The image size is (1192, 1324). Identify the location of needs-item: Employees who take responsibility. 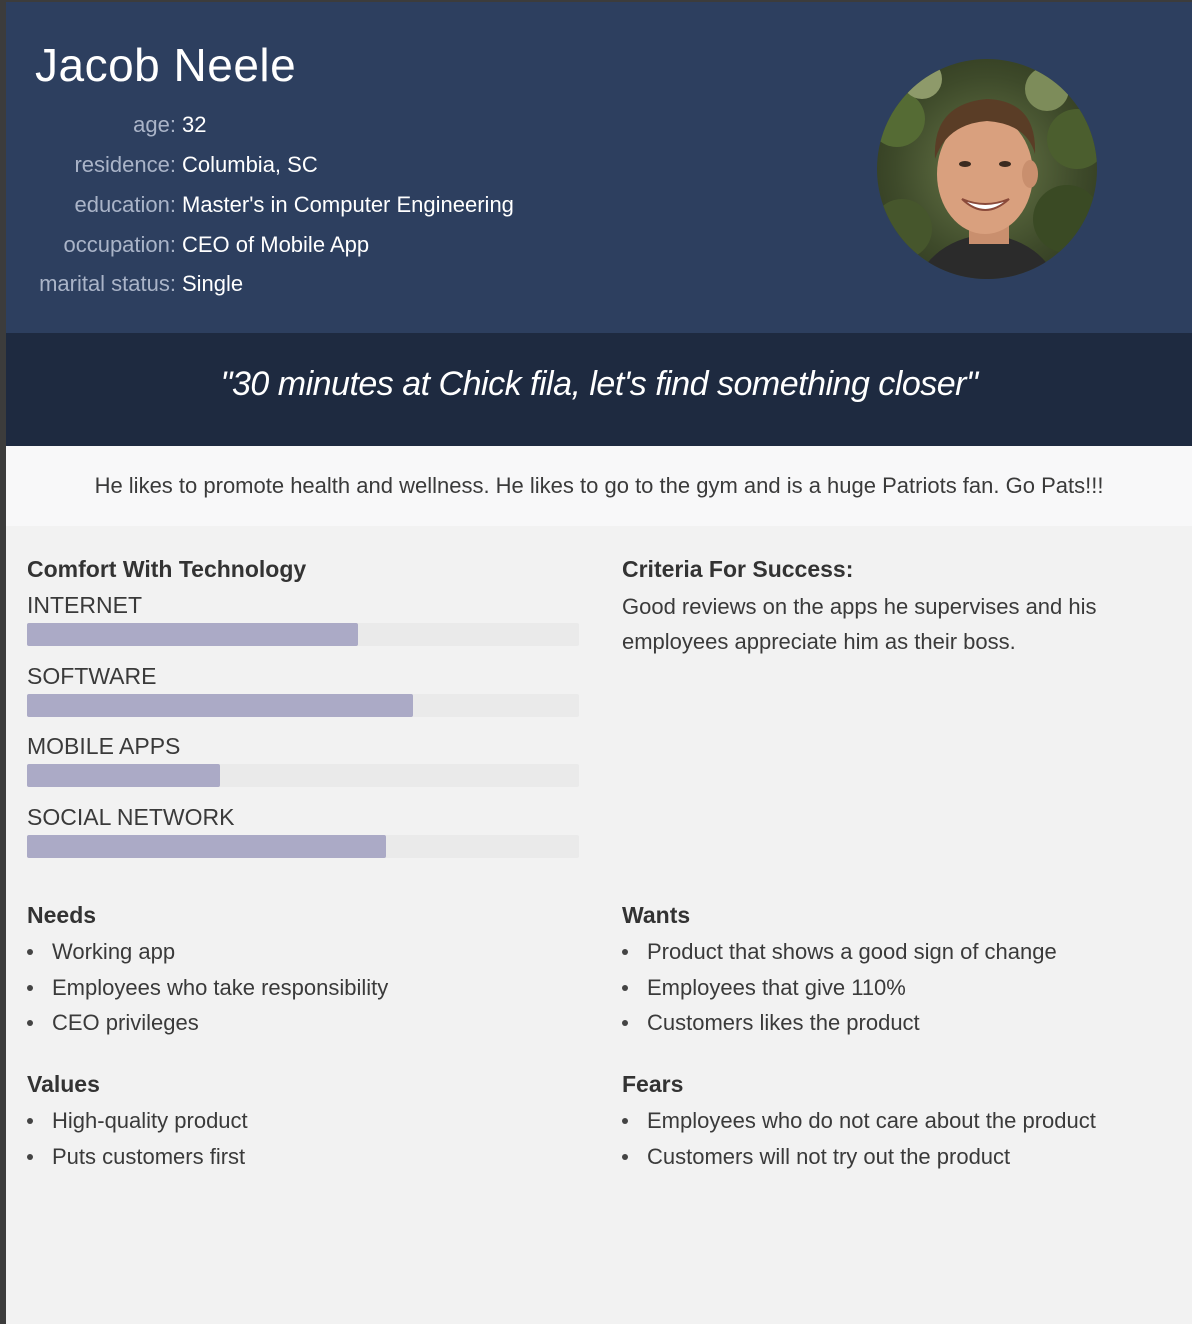
(207, 988).